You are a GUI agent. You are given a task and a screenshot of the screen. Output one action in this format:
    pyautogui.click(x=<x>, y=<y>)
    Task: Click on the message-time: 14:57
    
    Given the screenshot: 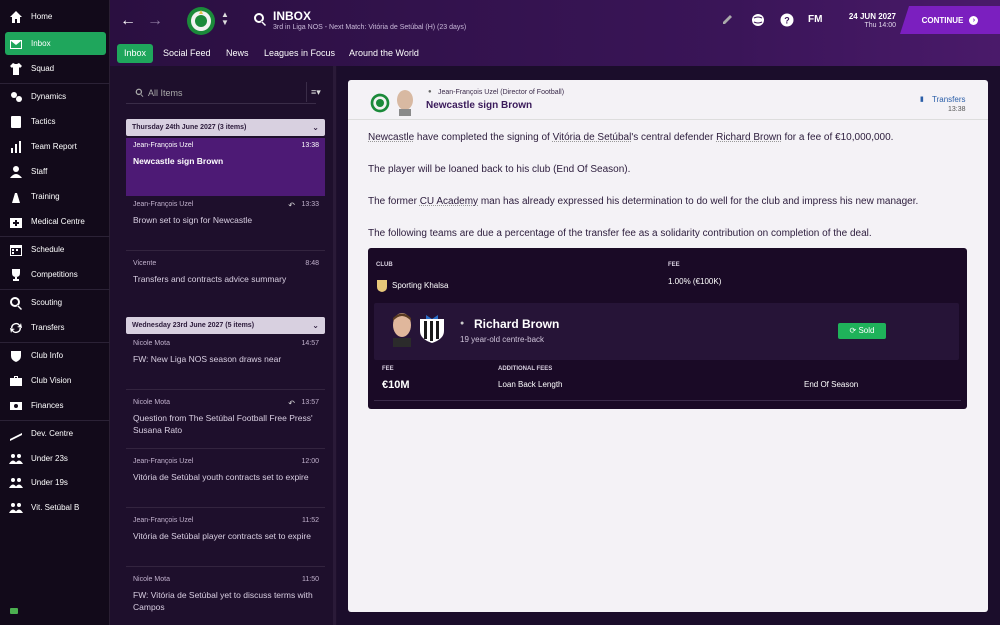 What is the action you would take?
    pyautogui.click(x=310, y=343)
    